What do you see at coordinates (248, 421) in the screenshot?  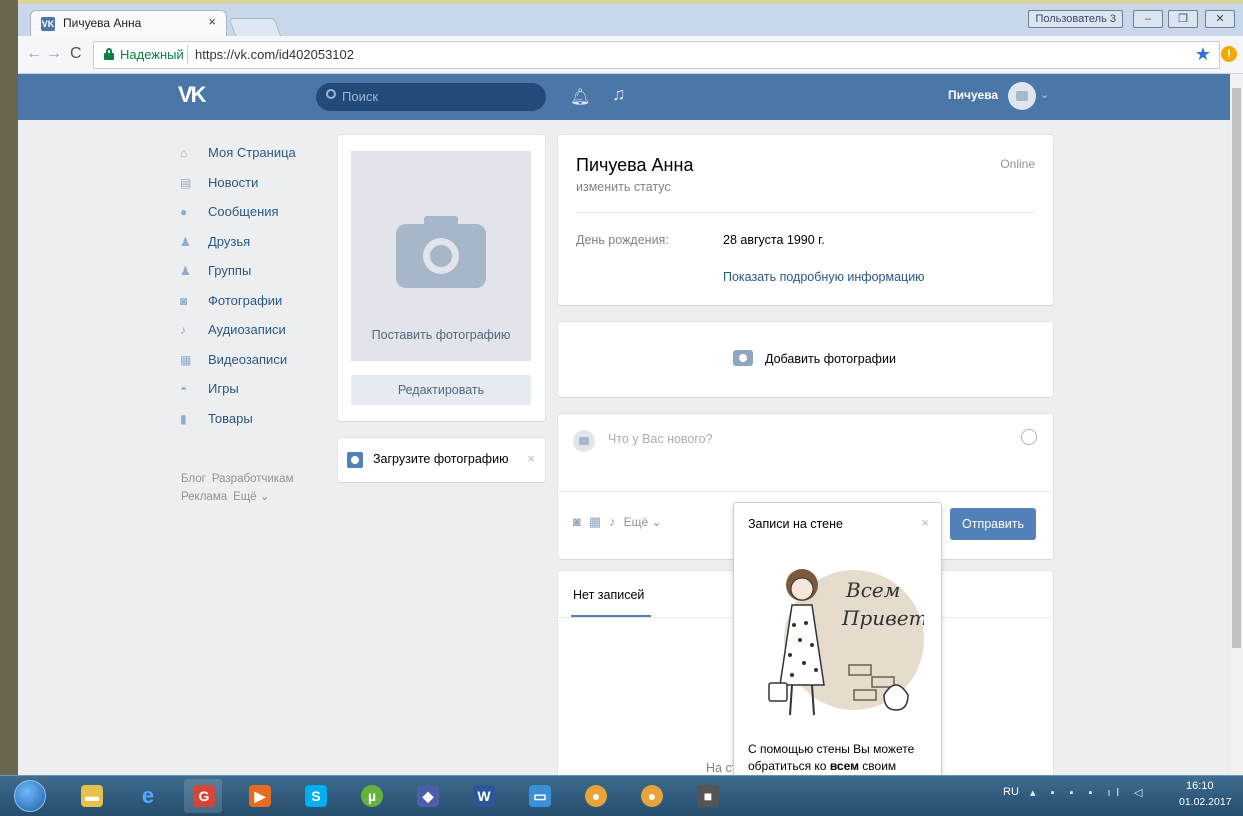 I see `nav-item-goods: ▮ Товары` at bounding box center [248, 421].